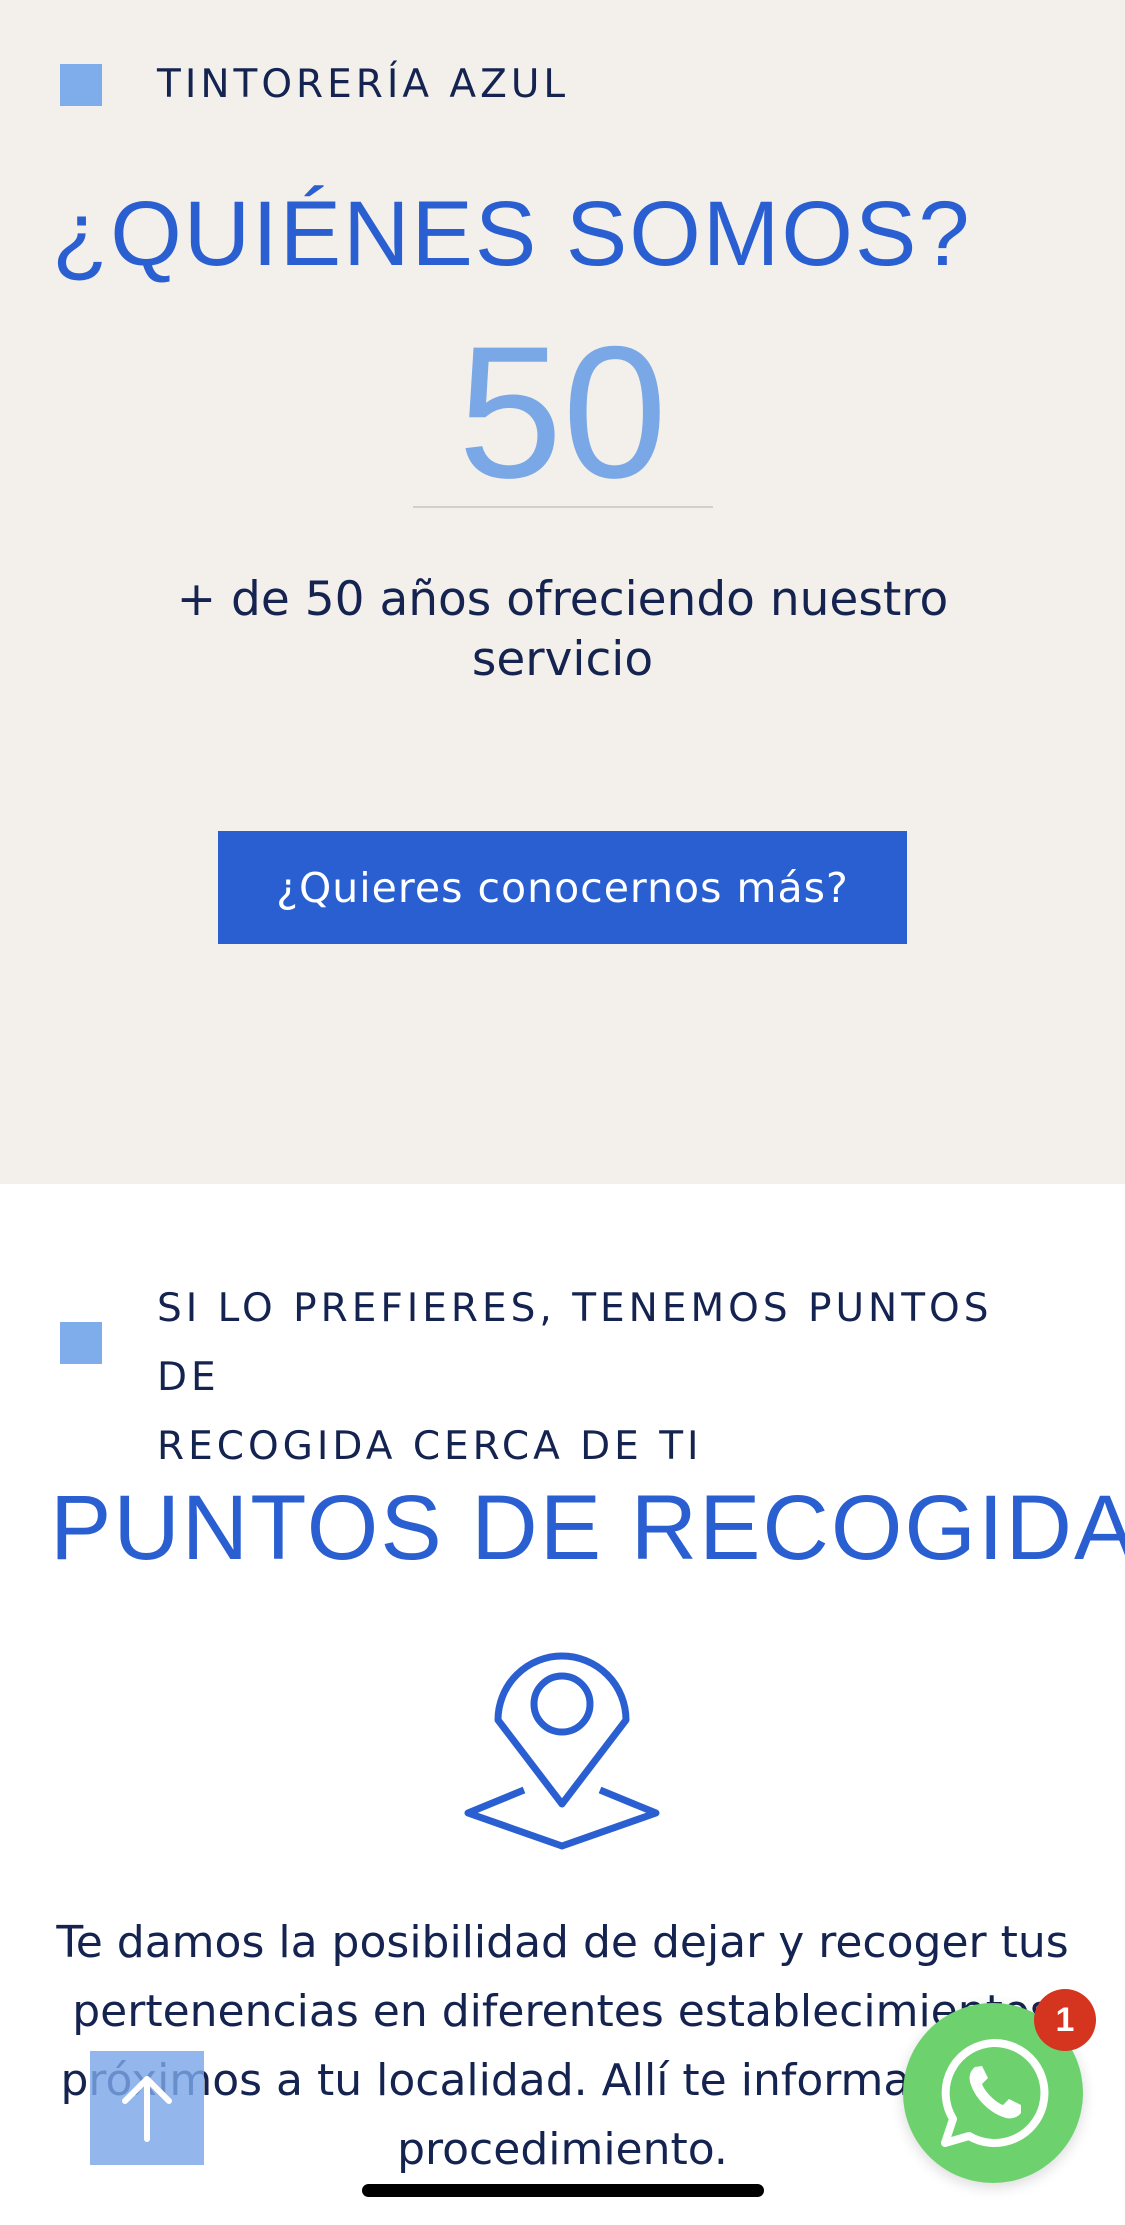 This screenshot has width=1125, height=2225. I want to click on about-eyebrow: TINTORERÍA AZUL, so click(363, 84).